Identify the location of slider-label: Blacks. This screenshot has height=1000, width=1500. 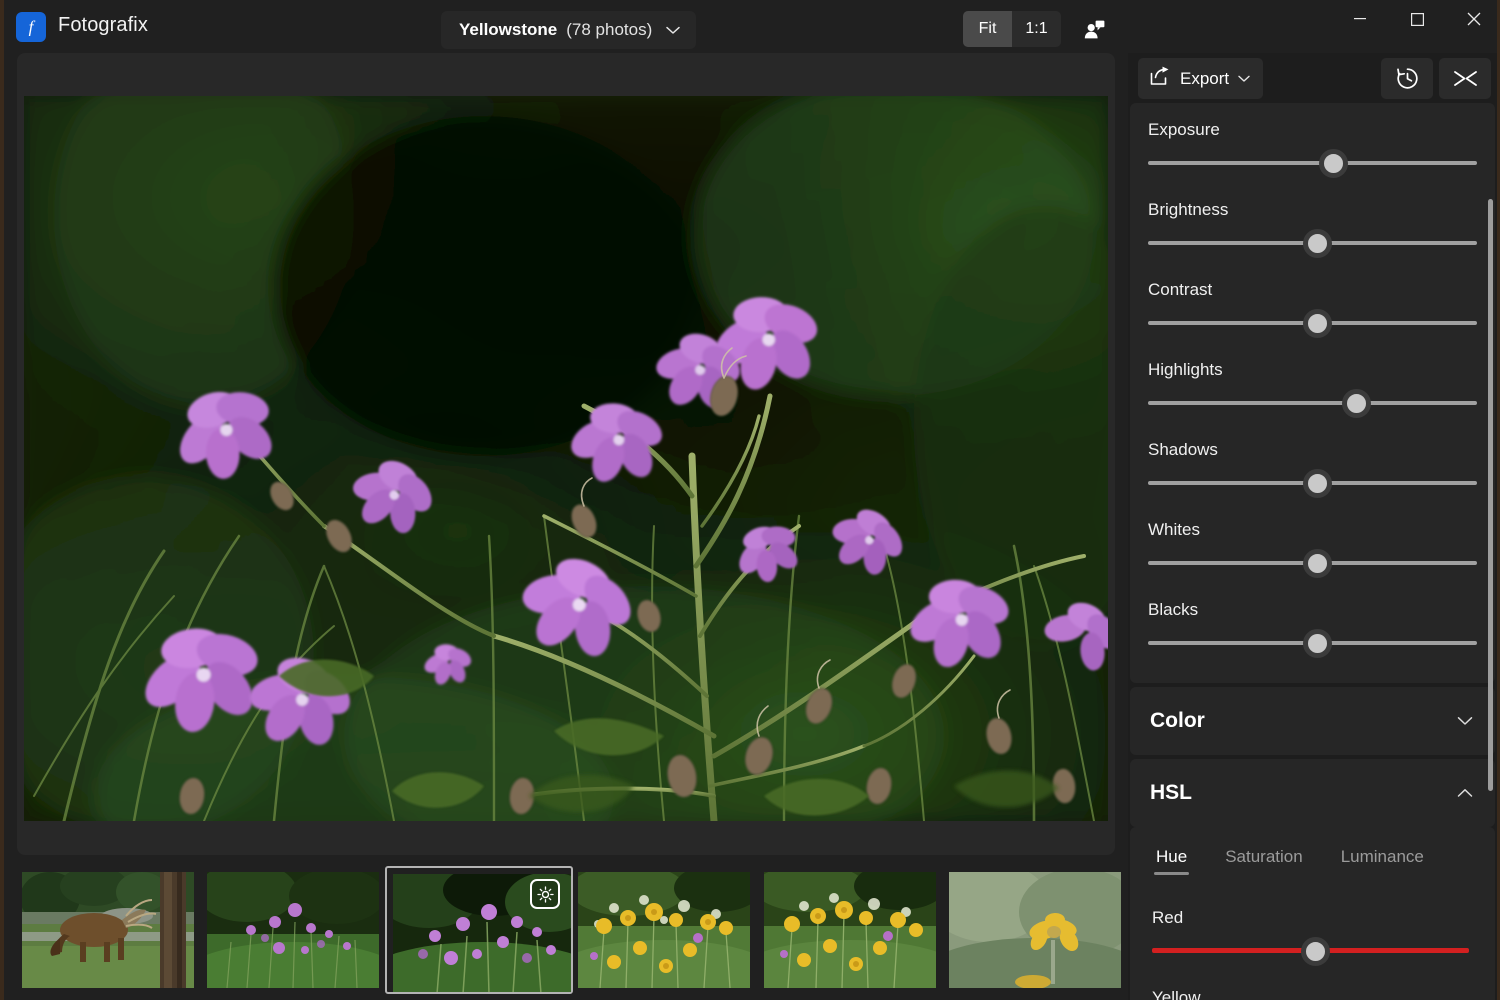
(1173, 609).